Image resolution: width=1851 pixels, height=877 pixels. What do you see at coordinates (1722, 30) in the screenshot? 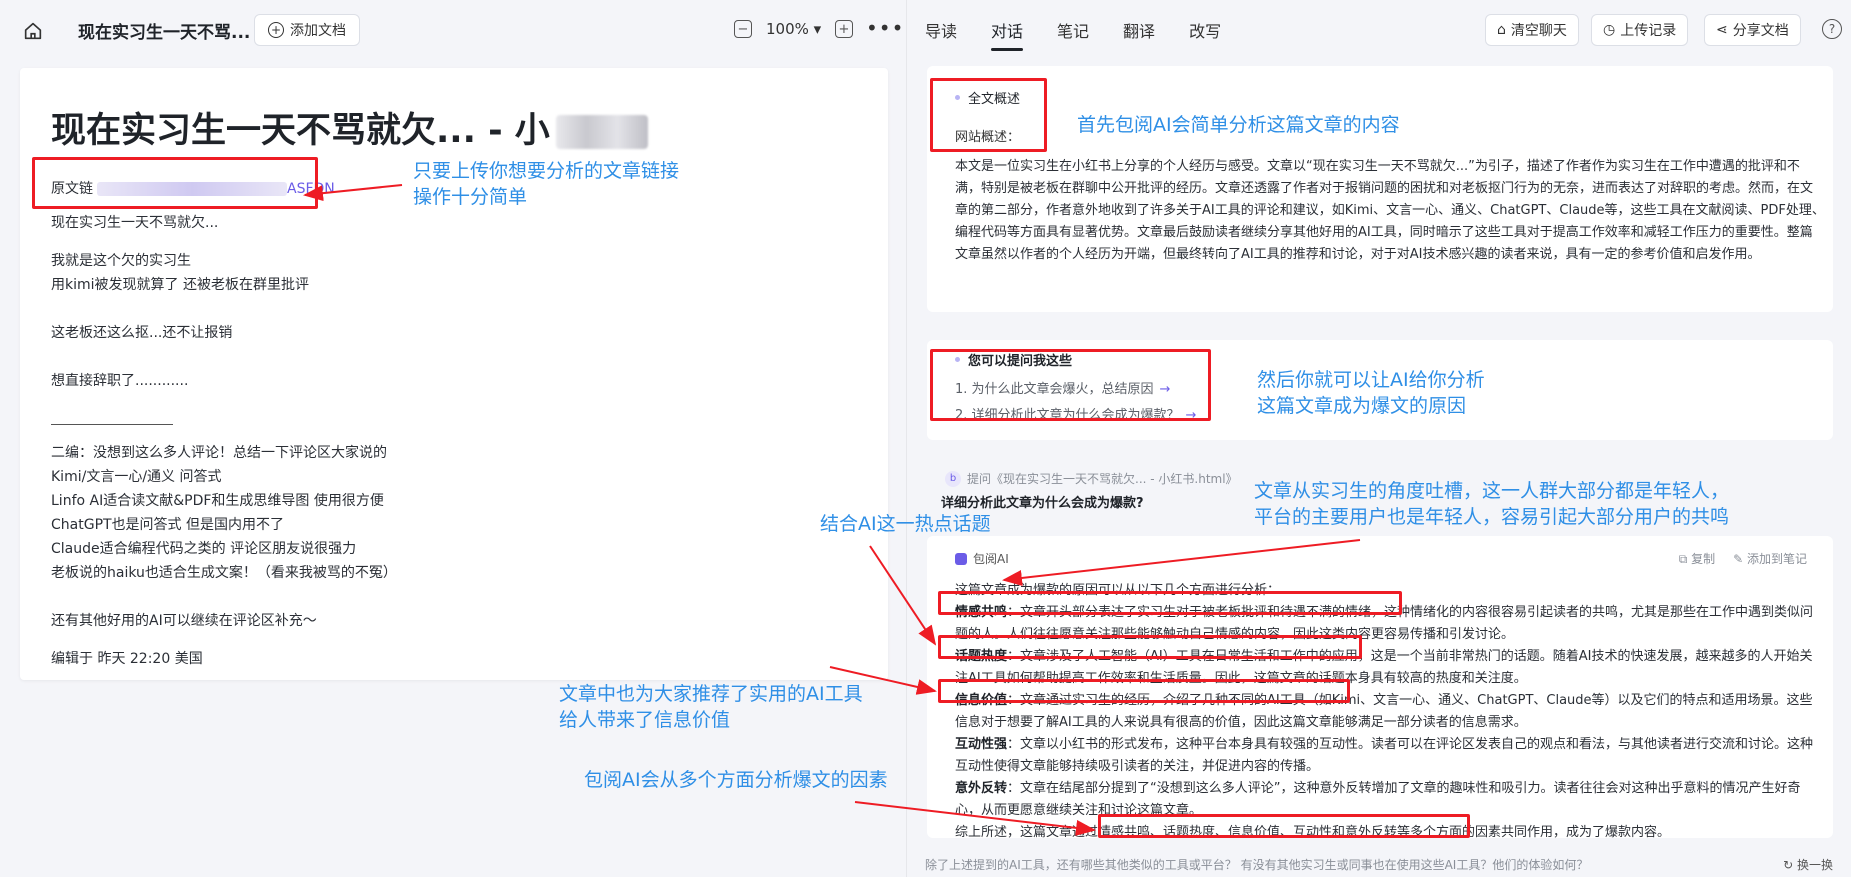
I see `share-icon: ⋖` at bounding box center [1722, 30].